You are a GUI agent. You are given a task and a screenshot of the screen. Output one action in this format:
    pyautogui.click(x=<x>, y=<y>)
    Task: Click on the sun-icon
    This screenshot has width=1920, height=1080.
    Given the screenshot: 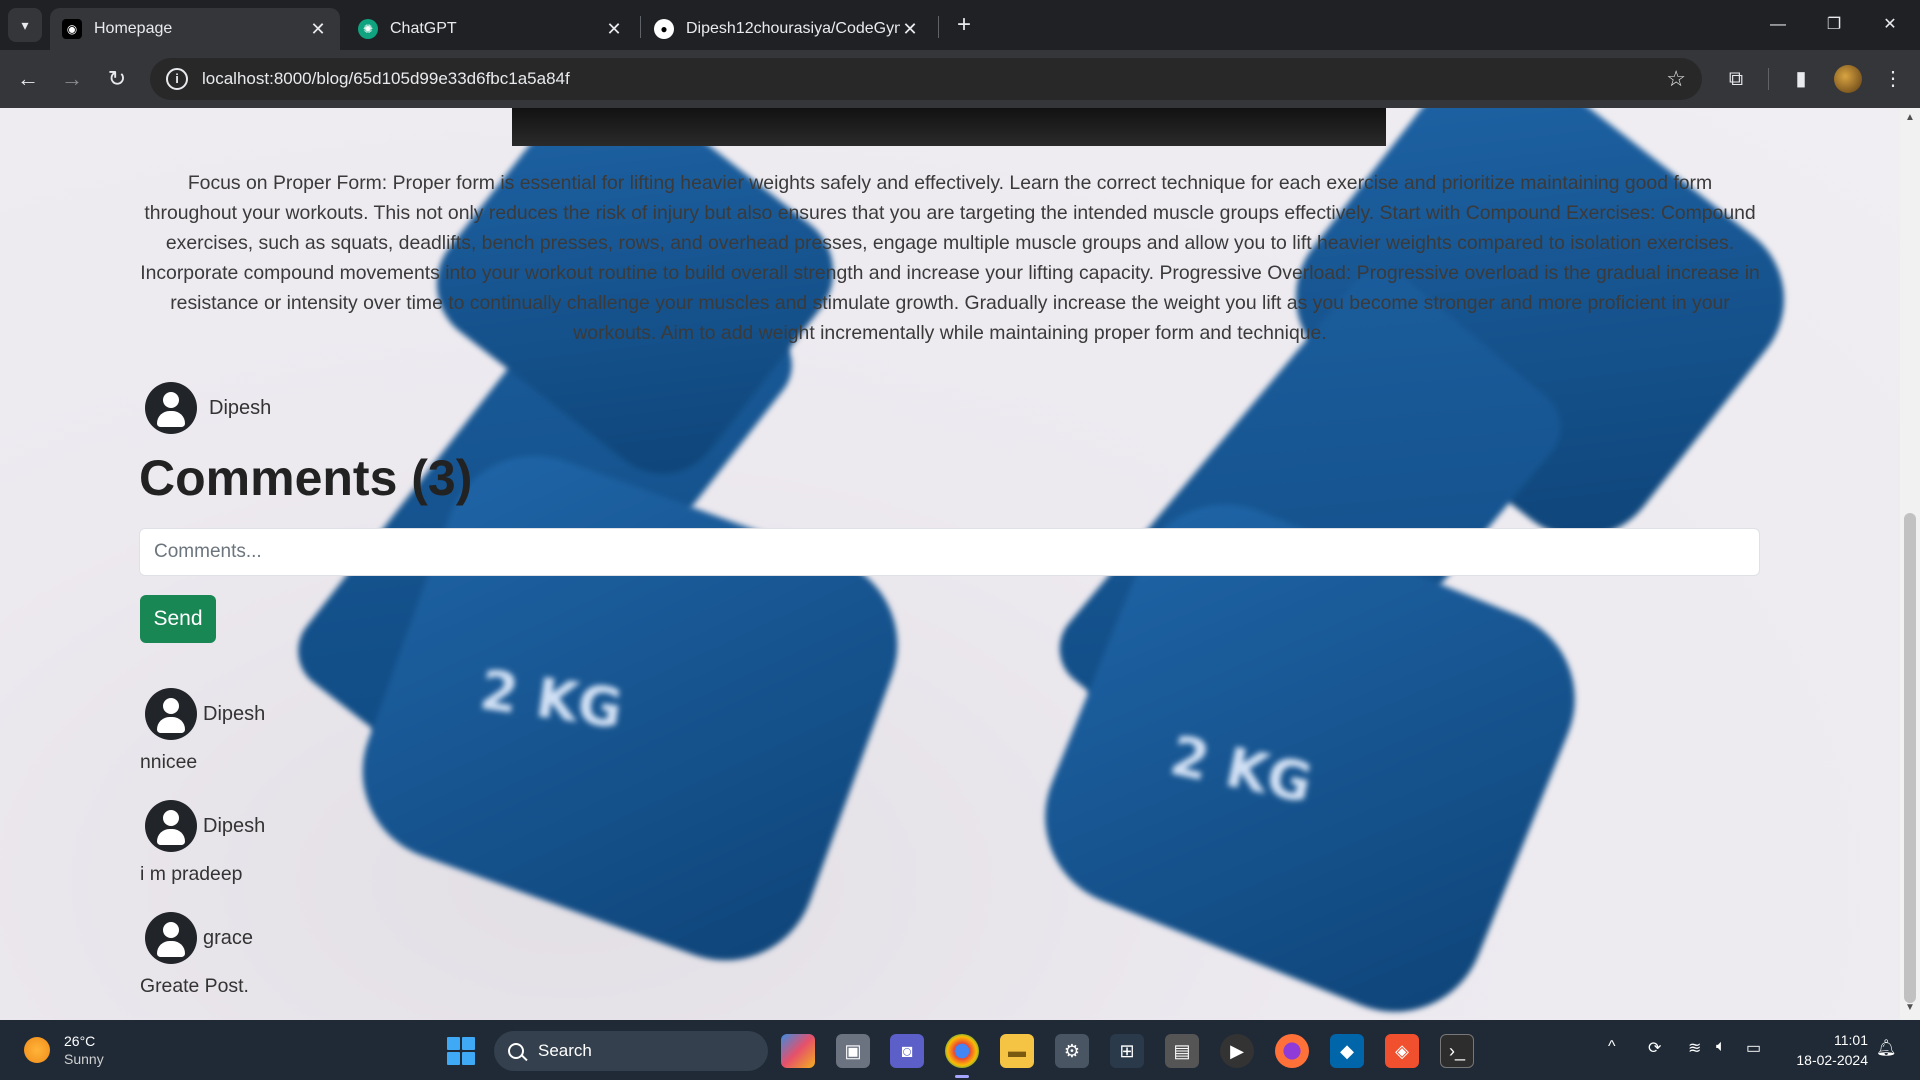 What is the action you would take?
    pyautogui.click(x=37, y=1050)
    